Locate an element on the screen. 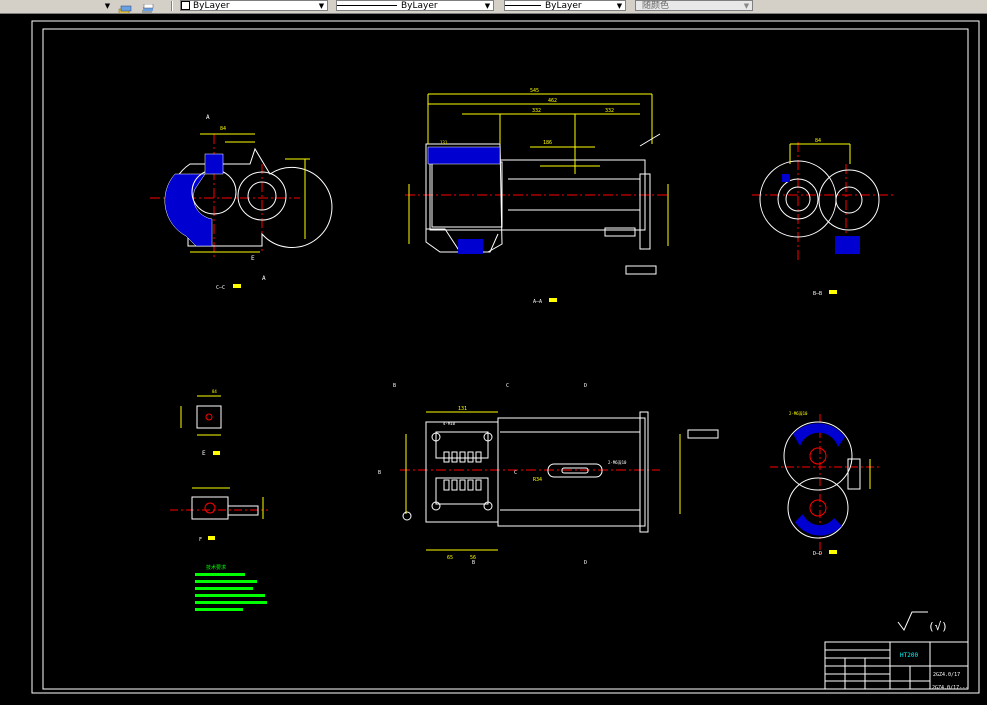 Image resolution: width=987 pixels, height=705 pixels. surface-finish-text: (√) is located at coordinates (938, 626).